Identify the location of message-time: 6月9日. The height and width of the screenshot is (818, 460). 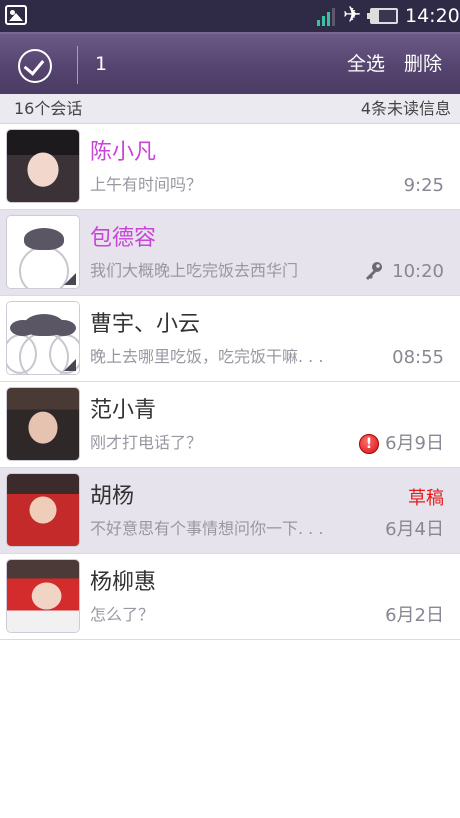
(414, 443).